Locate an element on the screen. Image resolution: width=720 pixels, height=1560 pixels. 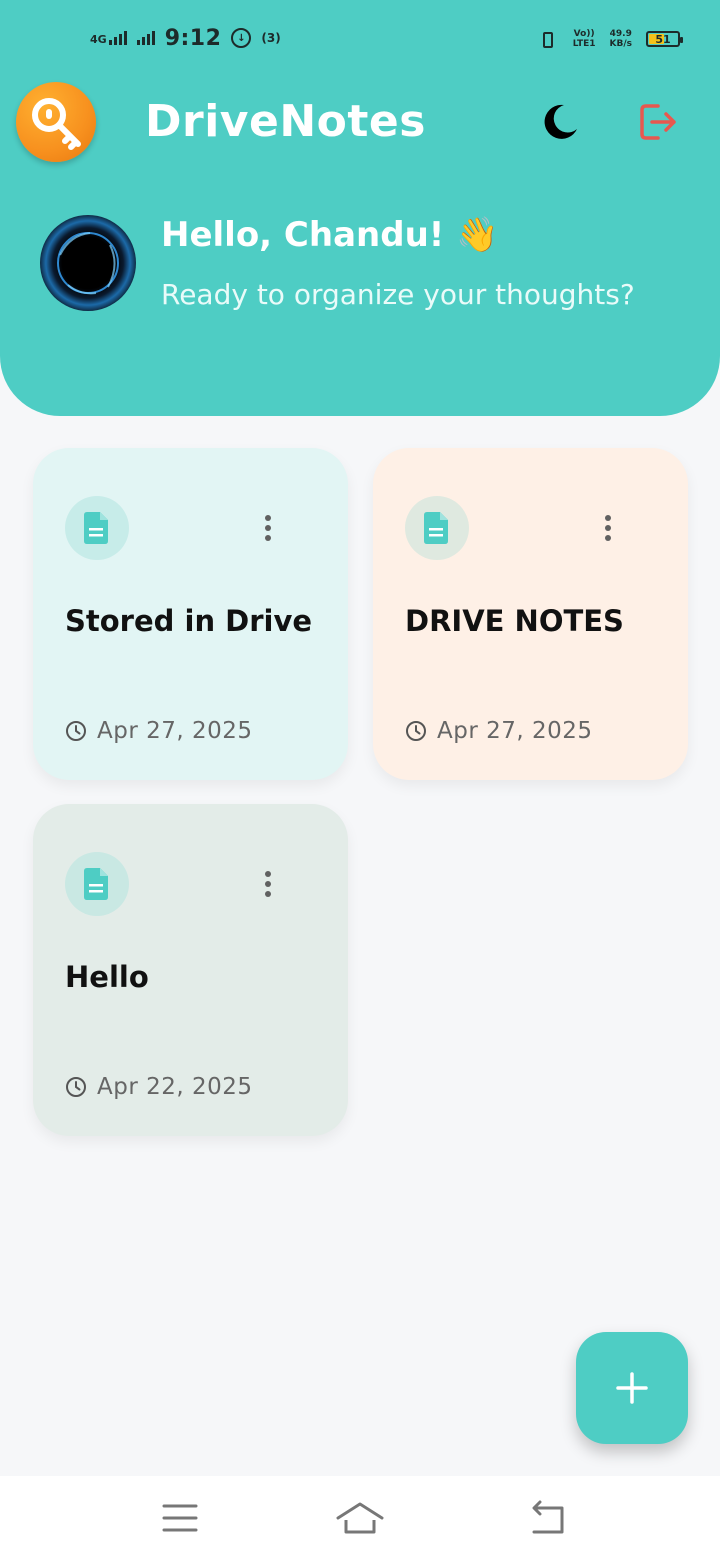
avatar-image is located at coordinates (88, 263).